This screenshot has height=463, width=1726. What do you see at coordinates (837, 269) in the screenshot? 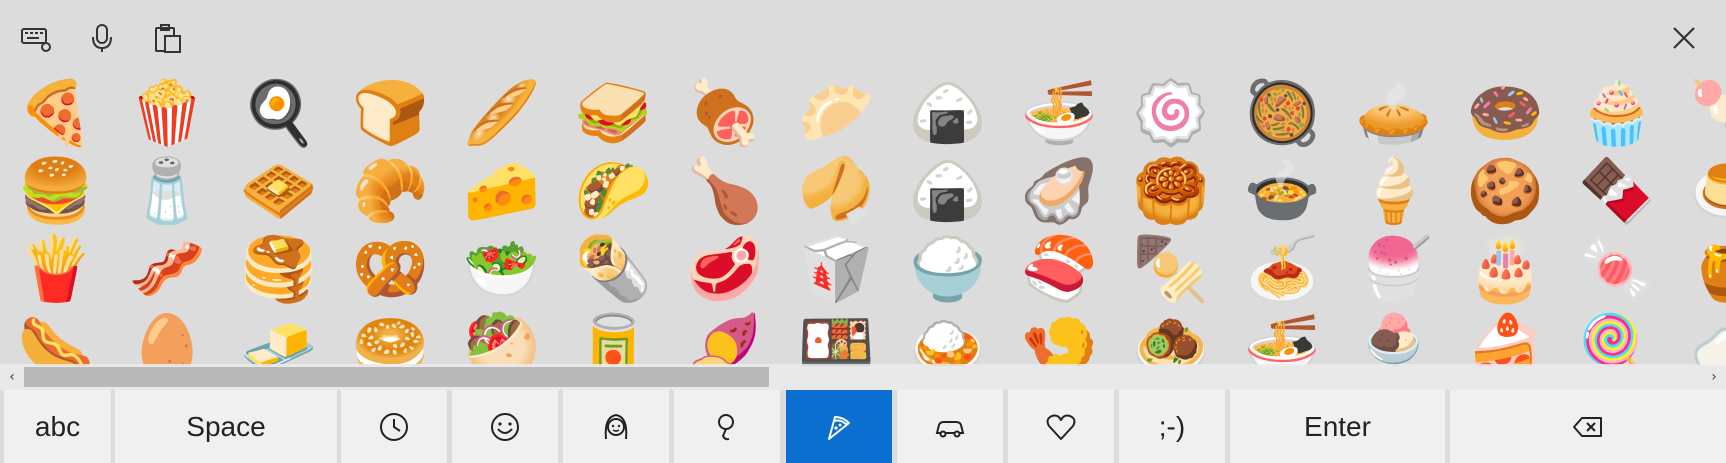
I see `emoji-cell: 🥡` at bounding box center [837, 269].